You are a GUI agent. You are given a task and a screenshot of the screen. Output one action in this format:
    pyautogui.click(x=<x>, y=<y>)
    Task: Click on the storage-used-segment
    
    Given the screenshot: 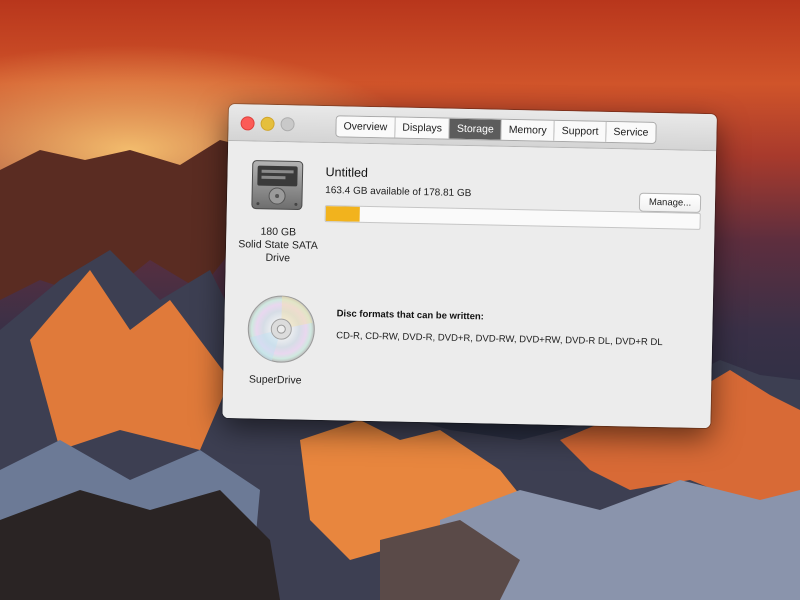 What is the action you would take?
    pyautogui.click(x=342, y=214)
    